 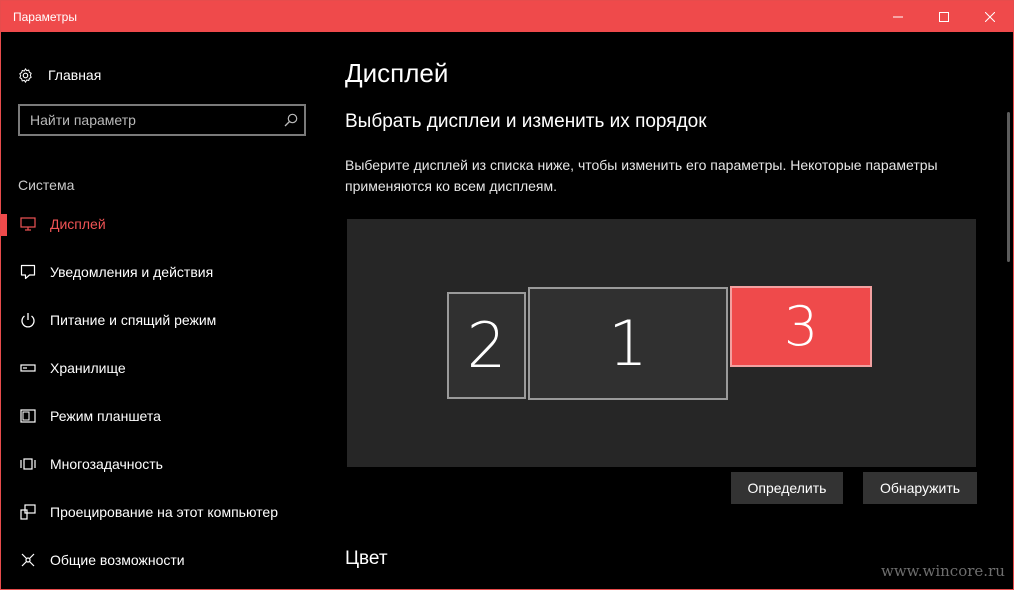 I want to click on sidebar-item-label: Питание и спящий режим, so click(x=133, y=320).